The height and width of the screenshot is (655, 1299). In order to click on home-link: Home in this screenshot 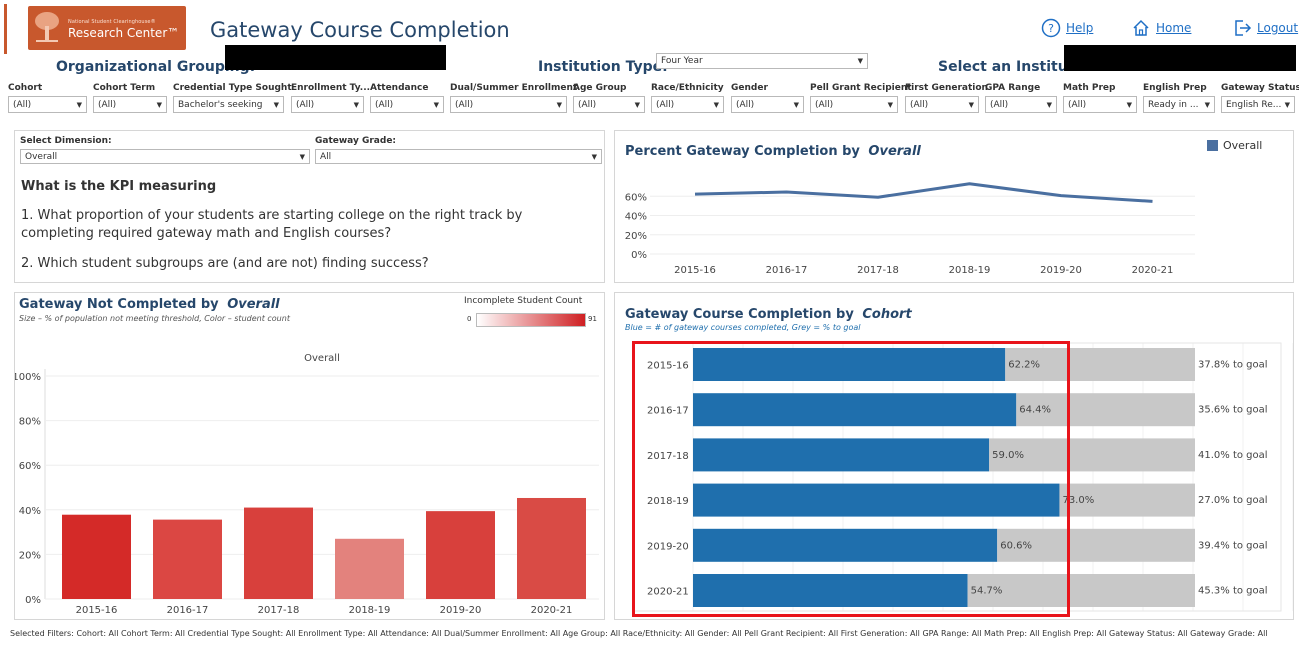, I will do `click(1161, 28)`.